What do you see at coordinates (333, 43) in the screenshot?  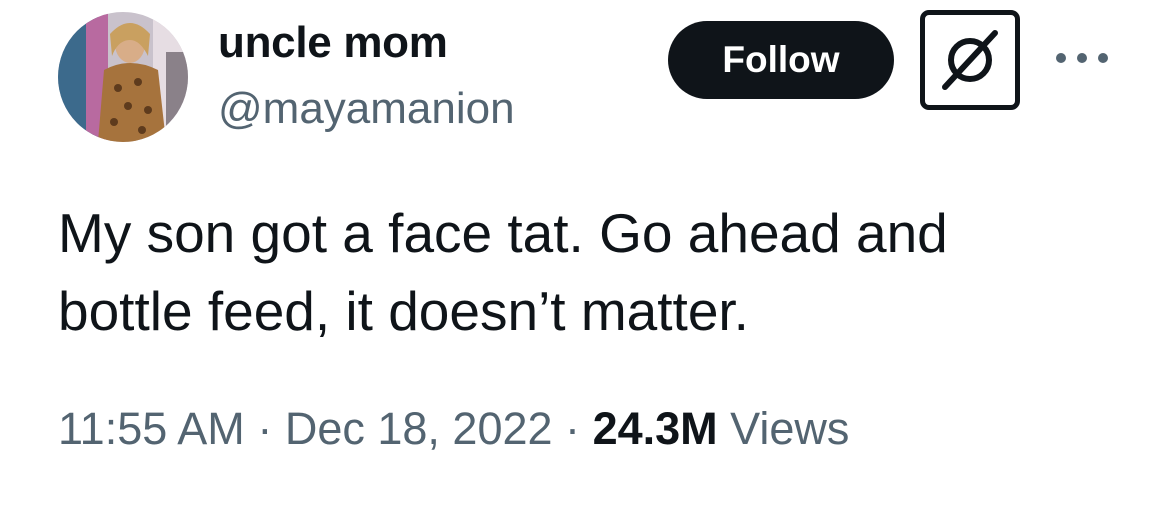 I see `display-name: uncle mom` at bounding box center [333, 43].